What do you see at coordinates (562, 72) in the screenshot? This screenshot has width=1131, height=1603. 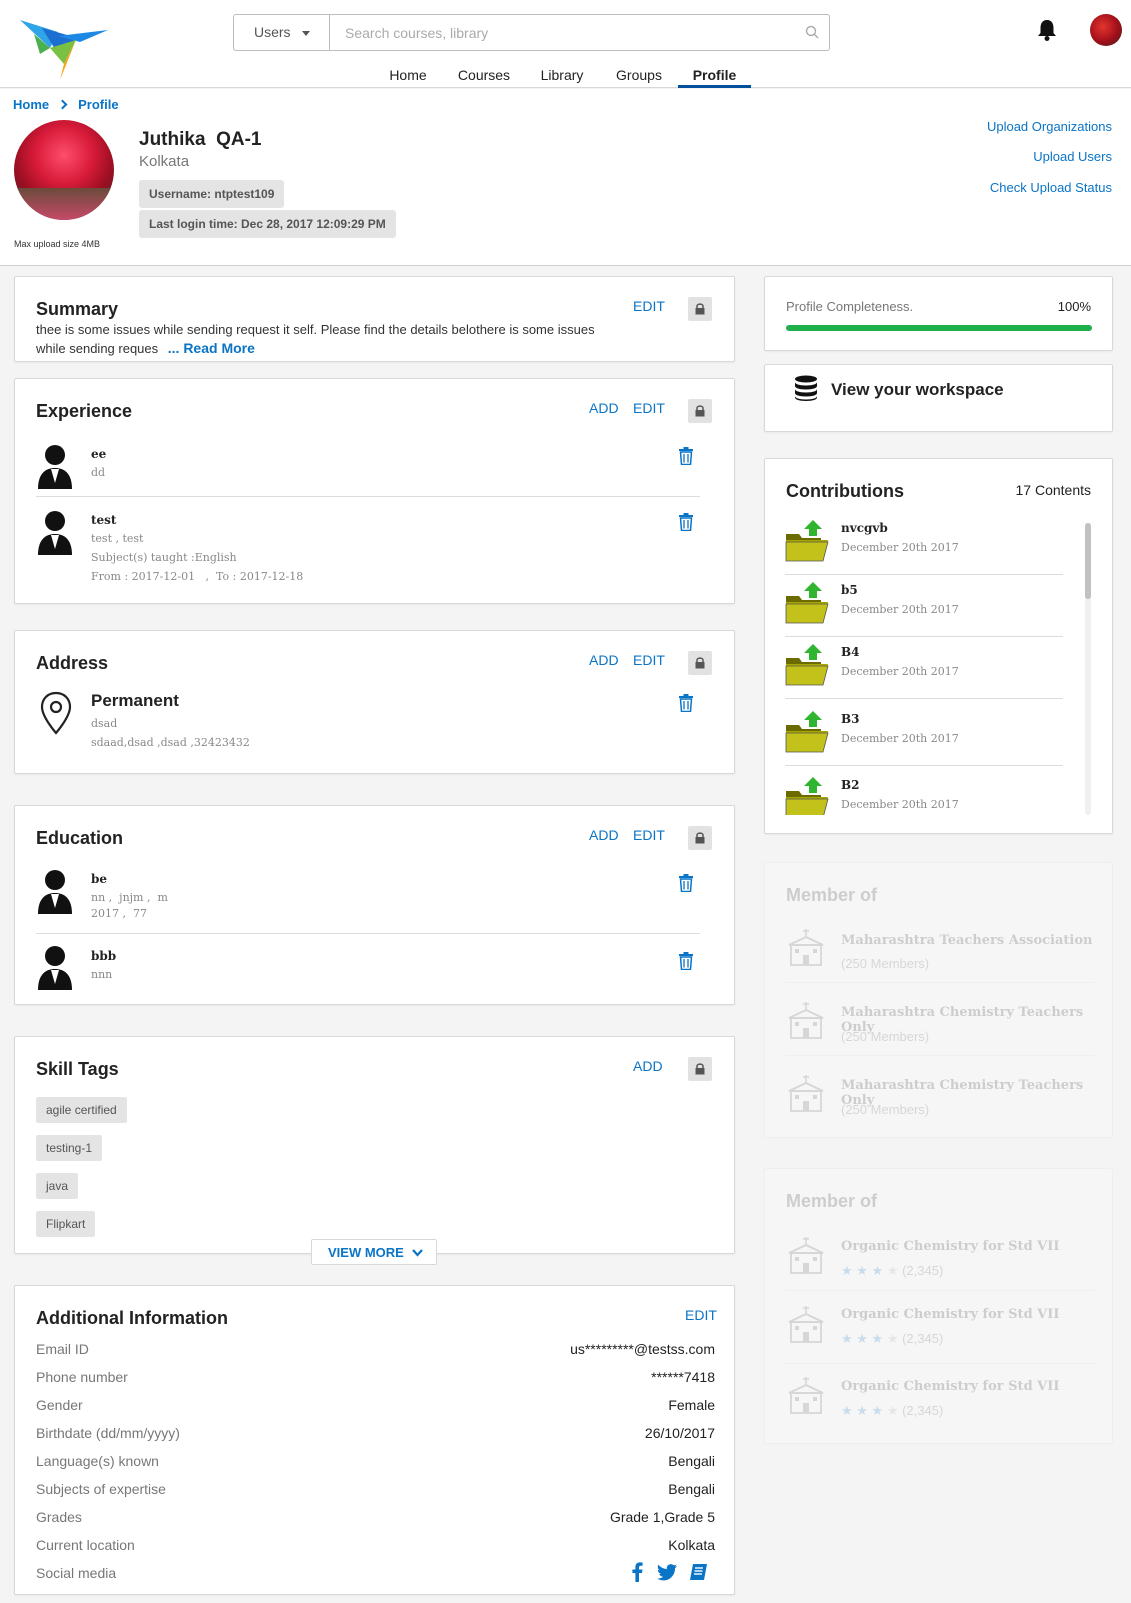 I see `nav-library: Library` at bounding box center [562, 72].